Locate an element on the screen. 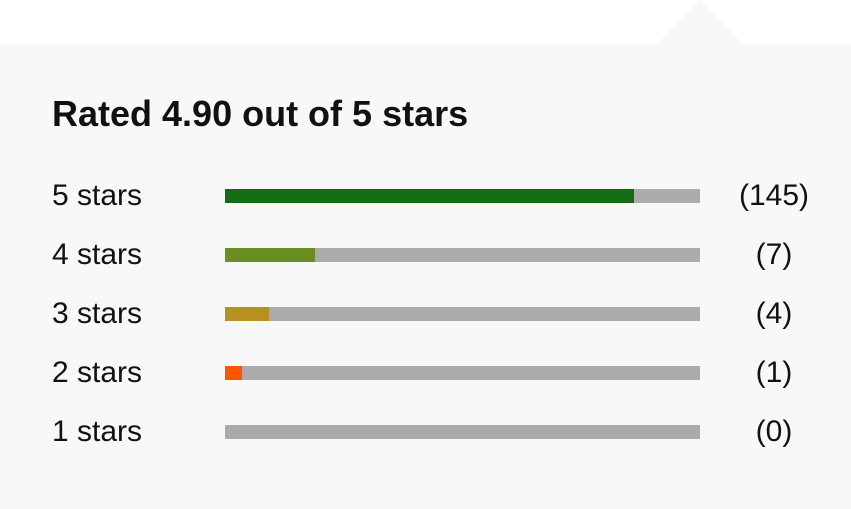 Image resolution: width=851 pixels, height=509 pixels. popover-arrow is located at coordinates (700, 22).